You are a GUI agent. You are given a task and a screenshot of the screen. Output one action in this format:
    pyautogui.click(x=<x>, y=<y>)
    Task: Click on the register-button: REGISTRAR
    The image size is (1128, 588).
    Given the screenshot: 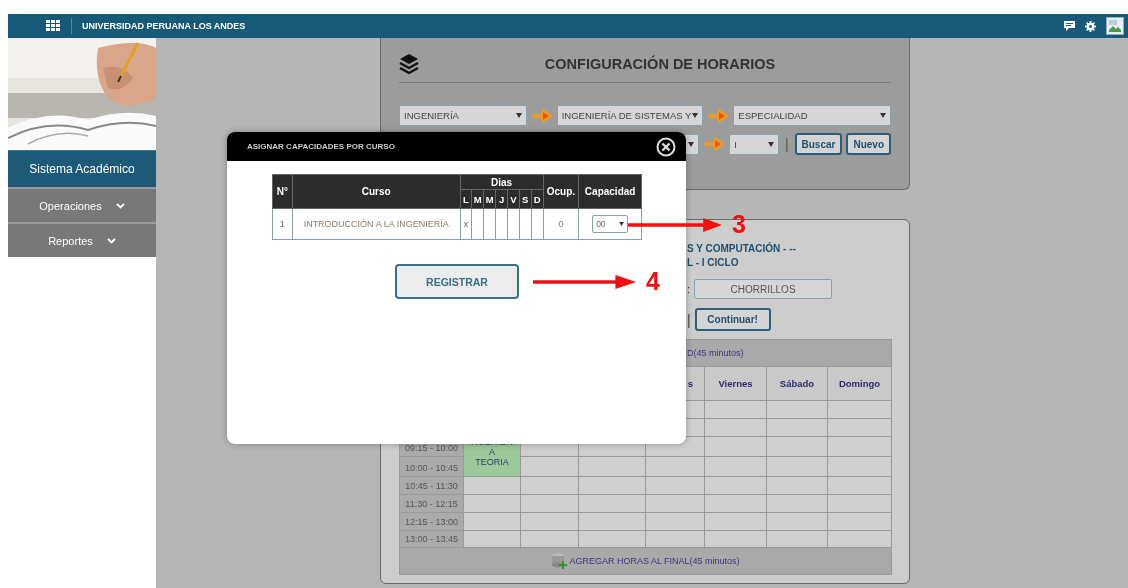 What is the action you would take?
    pyautogui.click(x=457, y=281)
    